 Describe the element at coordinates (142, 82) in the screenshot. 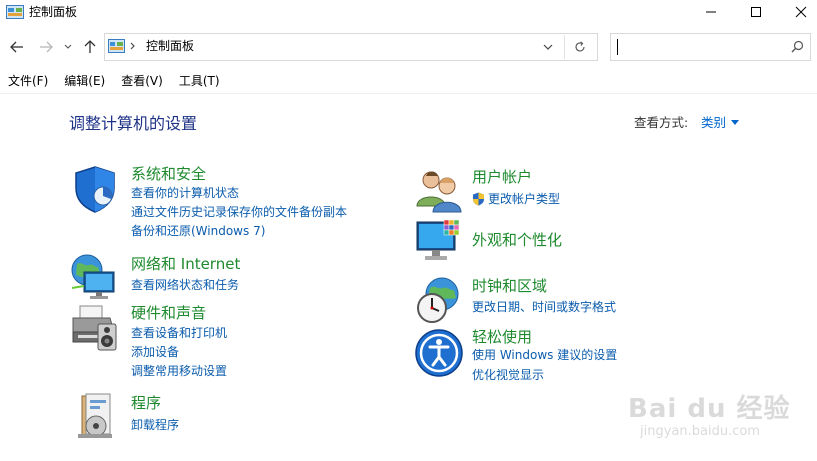

I see `menu-view: 查看(V)` at that location.